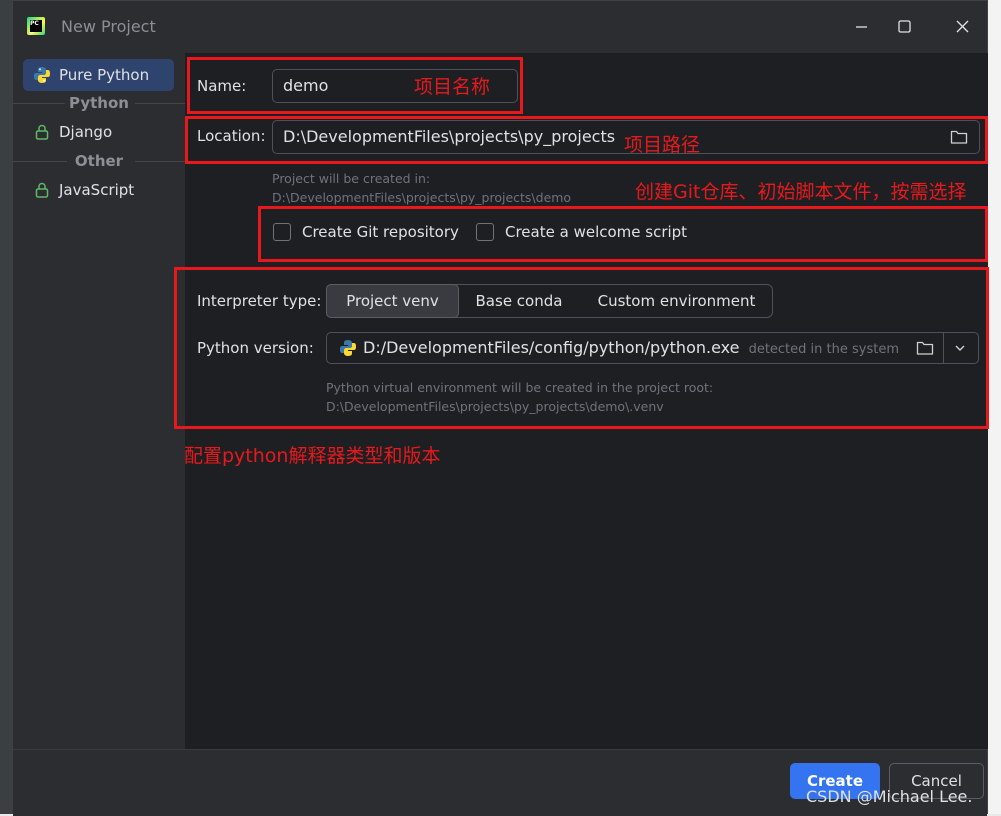  Describe the element at coordinates (231, 136) in the screenshot. I see `location-label: Location:` at that location.